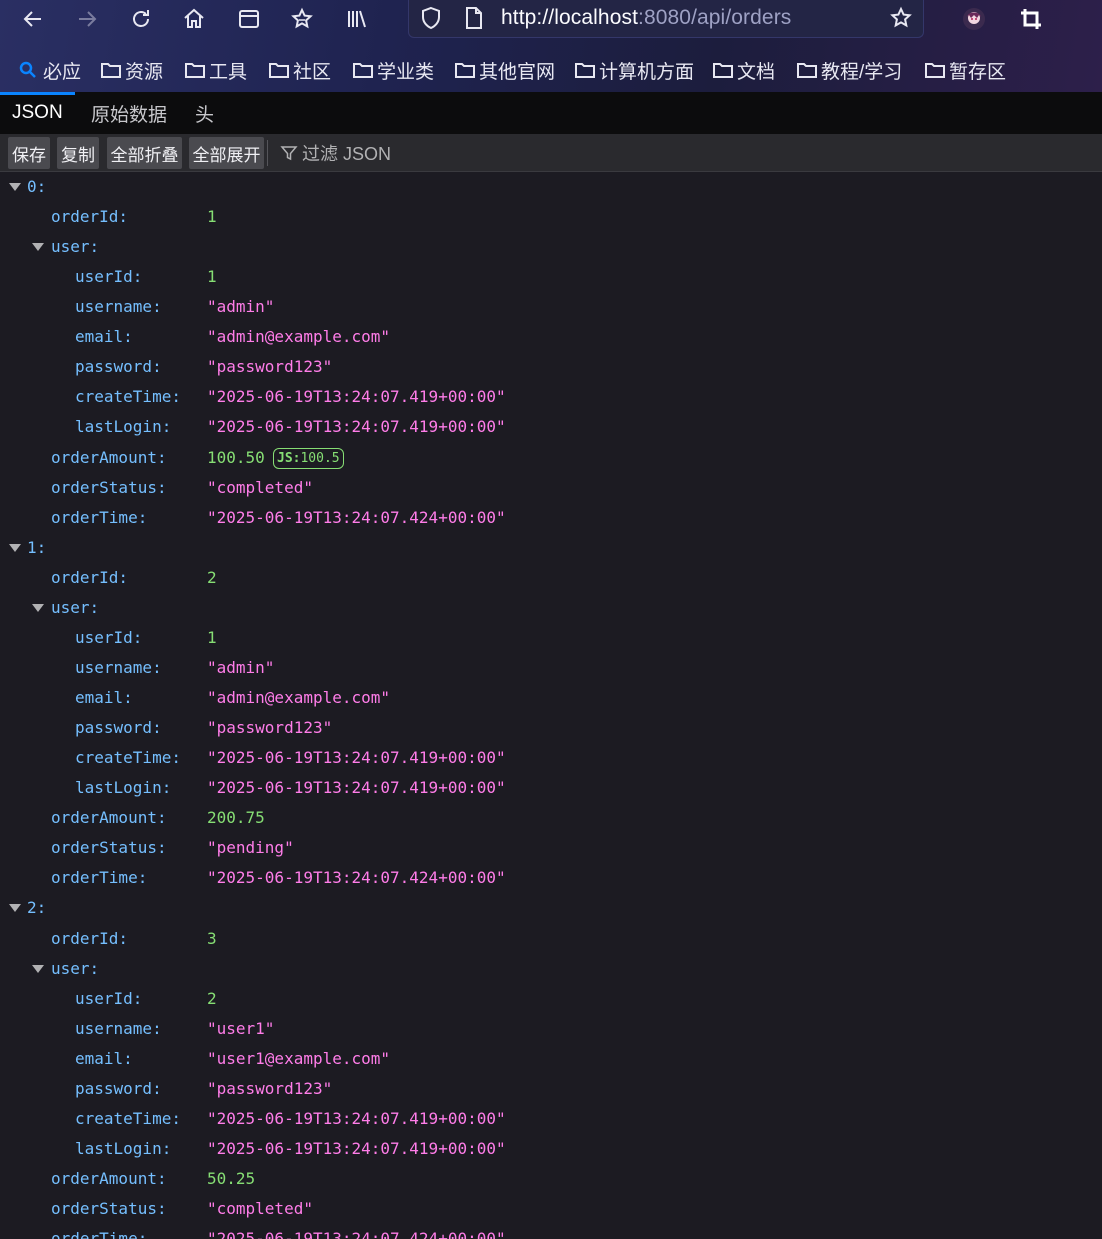 The image size is (1102, 1239). What do you see at coordinates (551, 187) in the screenshot?
I see `array-index-row: 0:` at bounding box center [551, 187].